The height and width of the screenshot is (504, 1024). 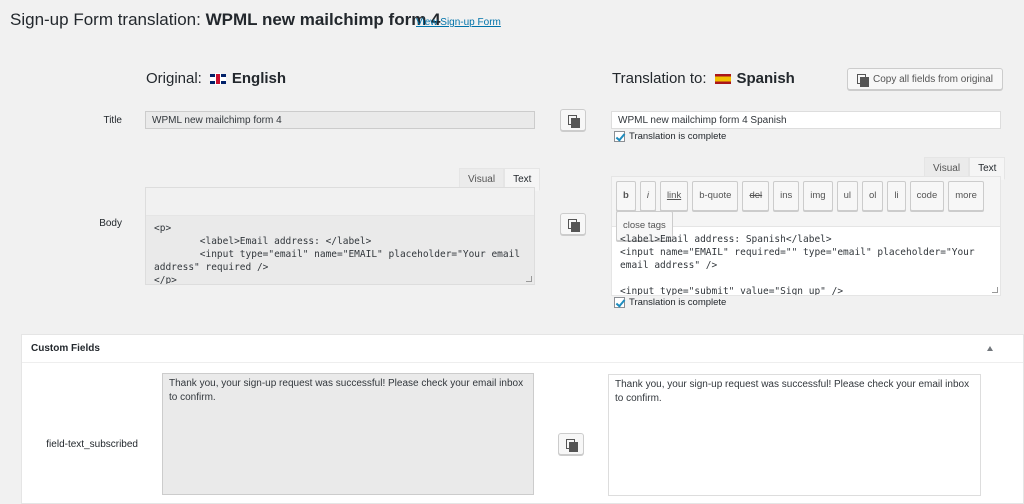 I want to click on qt-ul-button: ul, so click(x=847, y=196).